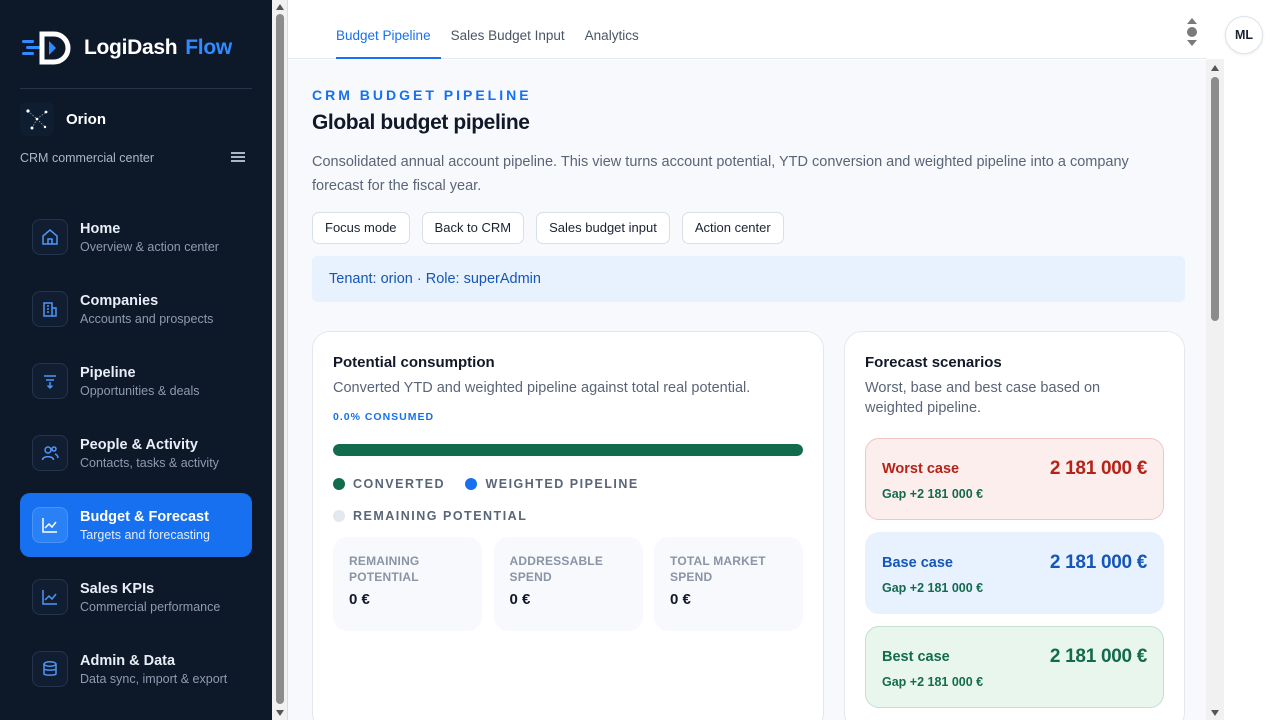  I want to click on sidebar-item-sales-kpis: Sales KPIs Commercial performance, so click(136, 597).